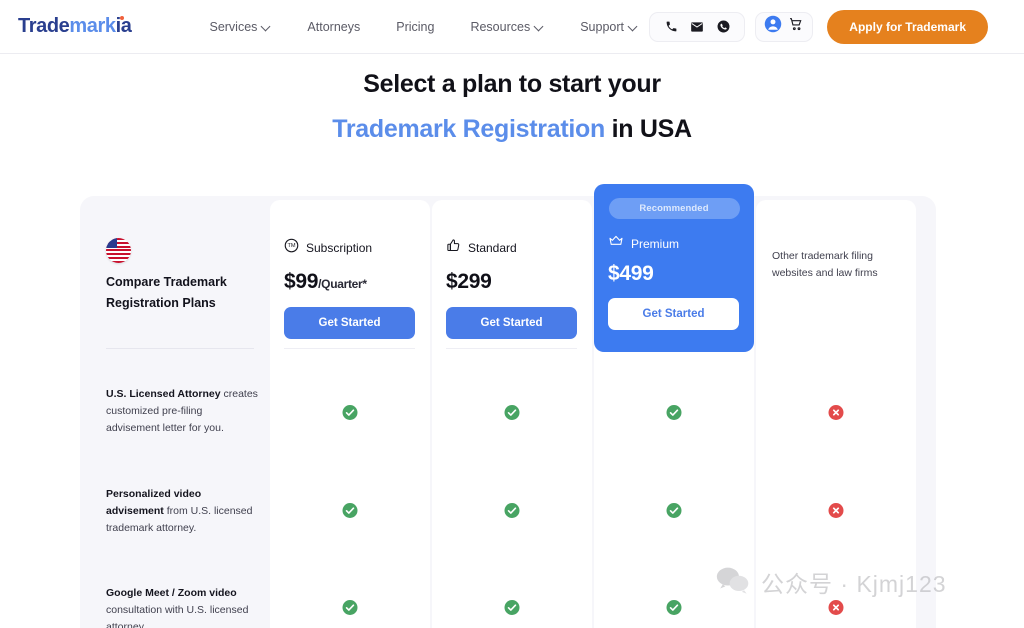 The image size is (1024, 628). Describe the element at coordinates (171, 593) in the screenshot. I see `feature-label-bold: Google Meet / Zoom video` at that location.